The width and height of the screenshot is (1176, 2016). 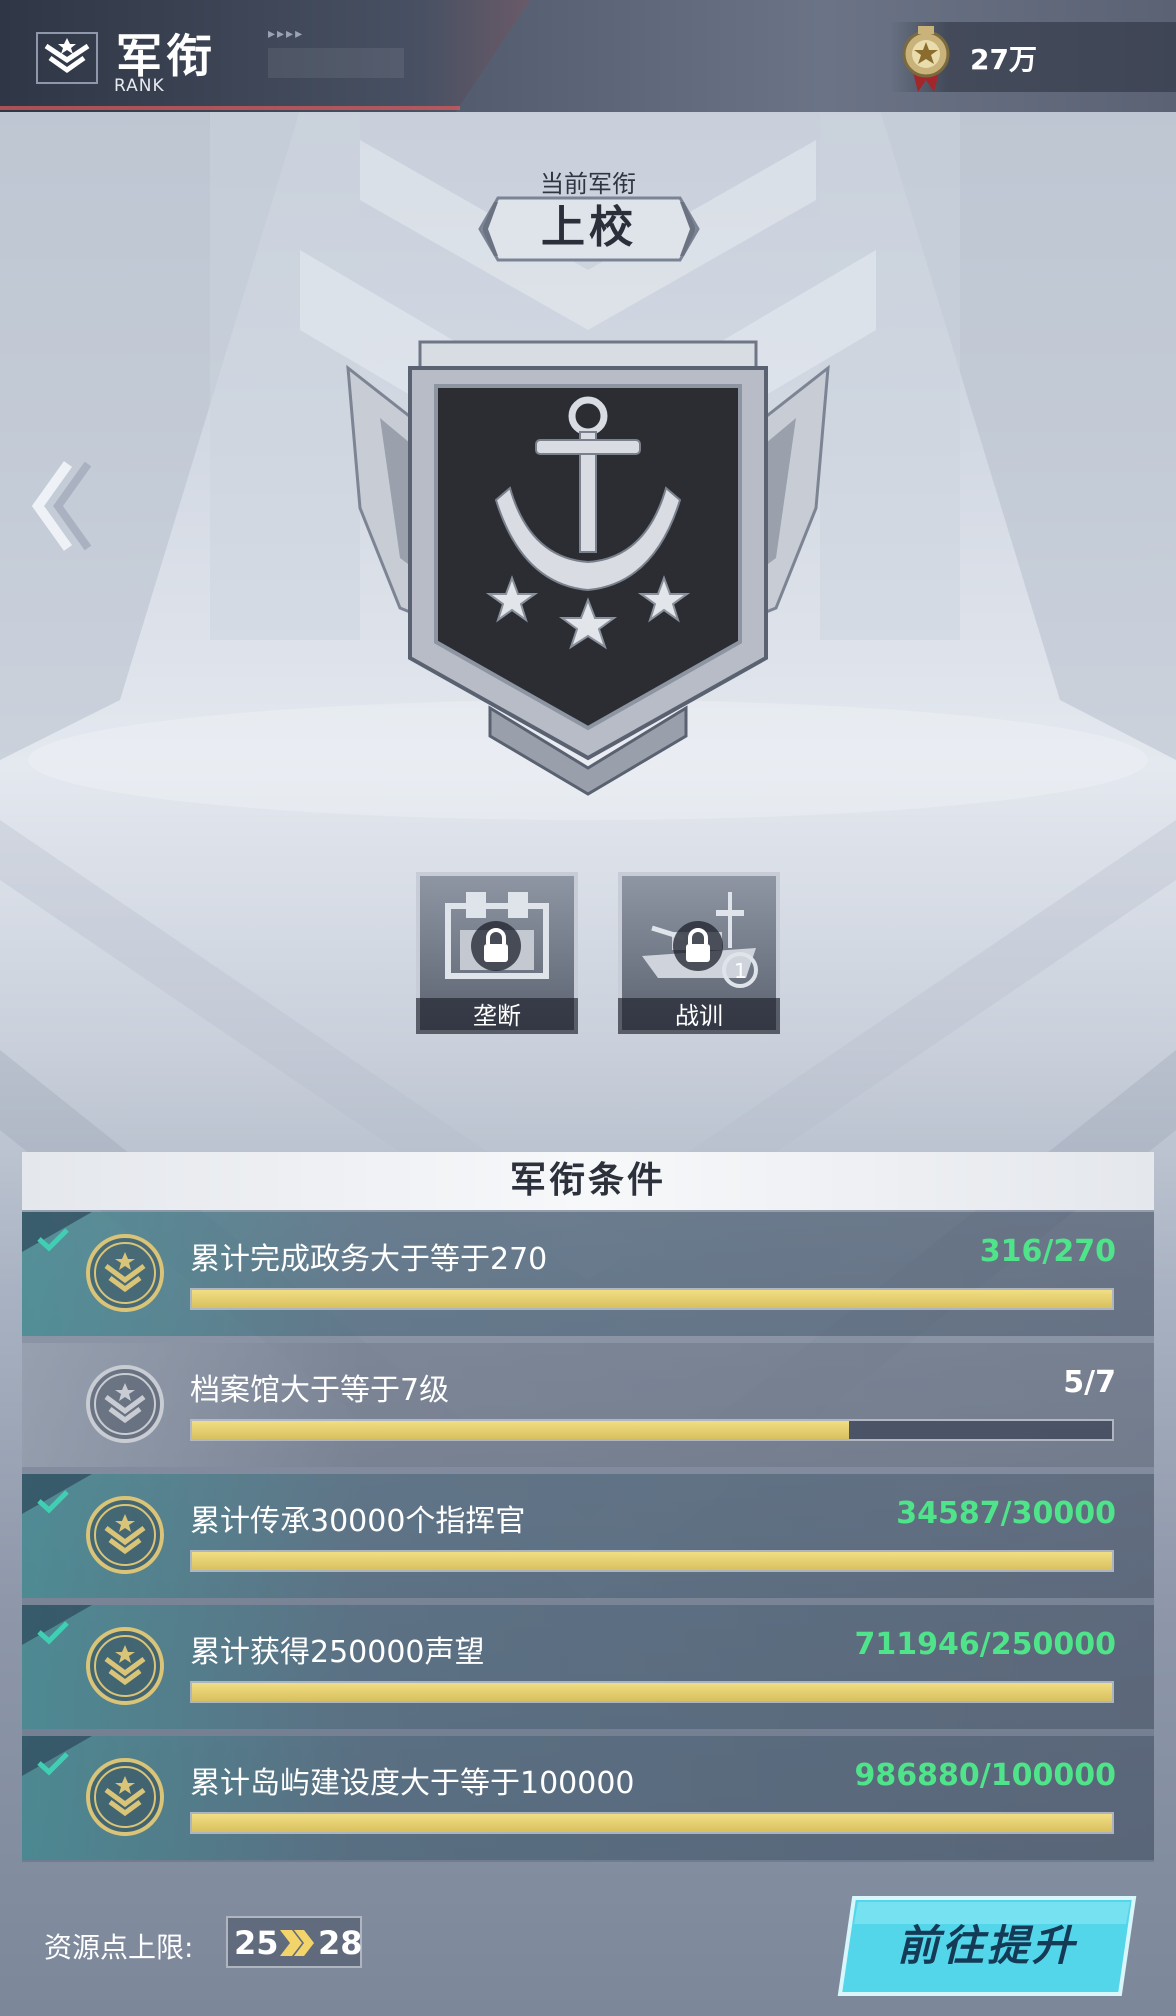 What do you see at coordinates (256, 1943) in the screenshot?
I see `resource-limit-current: 25` at bounding box center [256, 1943].